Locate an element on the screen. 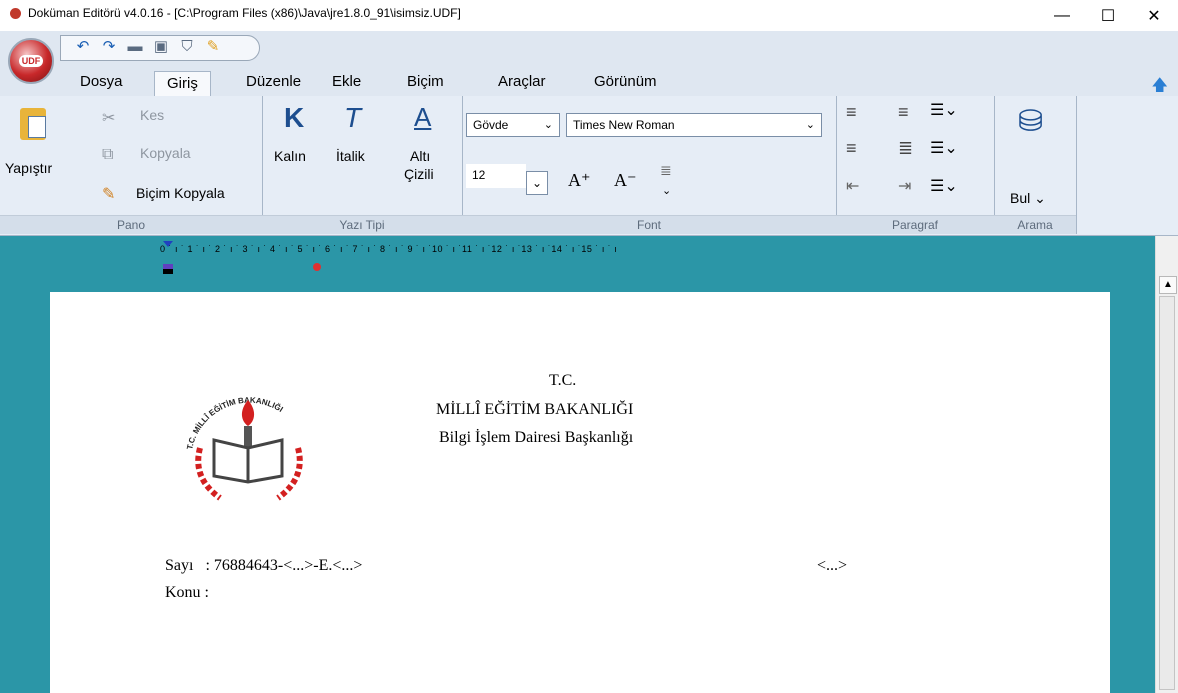  underline-button-line1: Altı is located at coordinates (420, 156).